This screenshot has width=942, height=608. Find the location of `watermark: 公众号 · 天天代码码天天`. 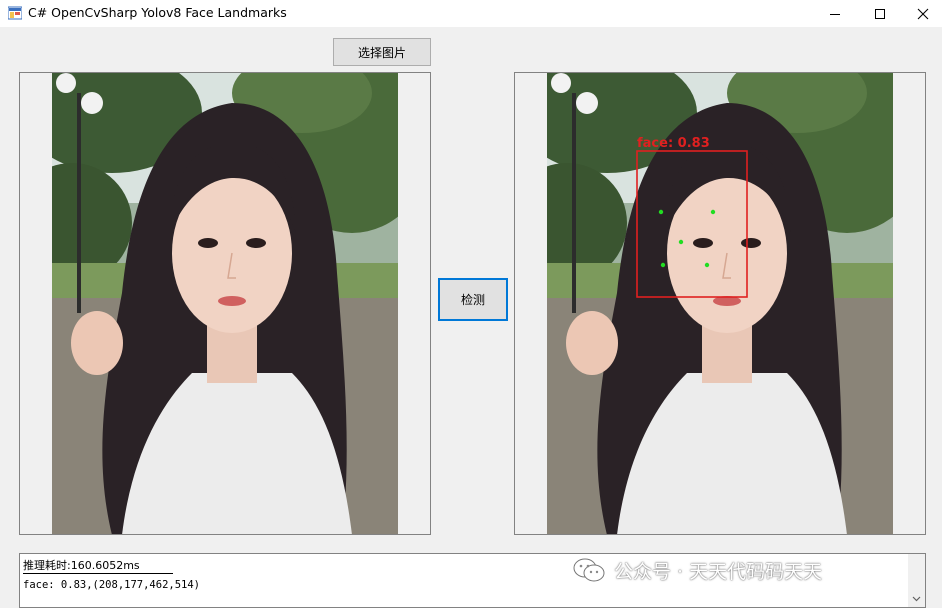

watermark: 公众号 · 天天代码码天天 is located at coordinates (697, 570).